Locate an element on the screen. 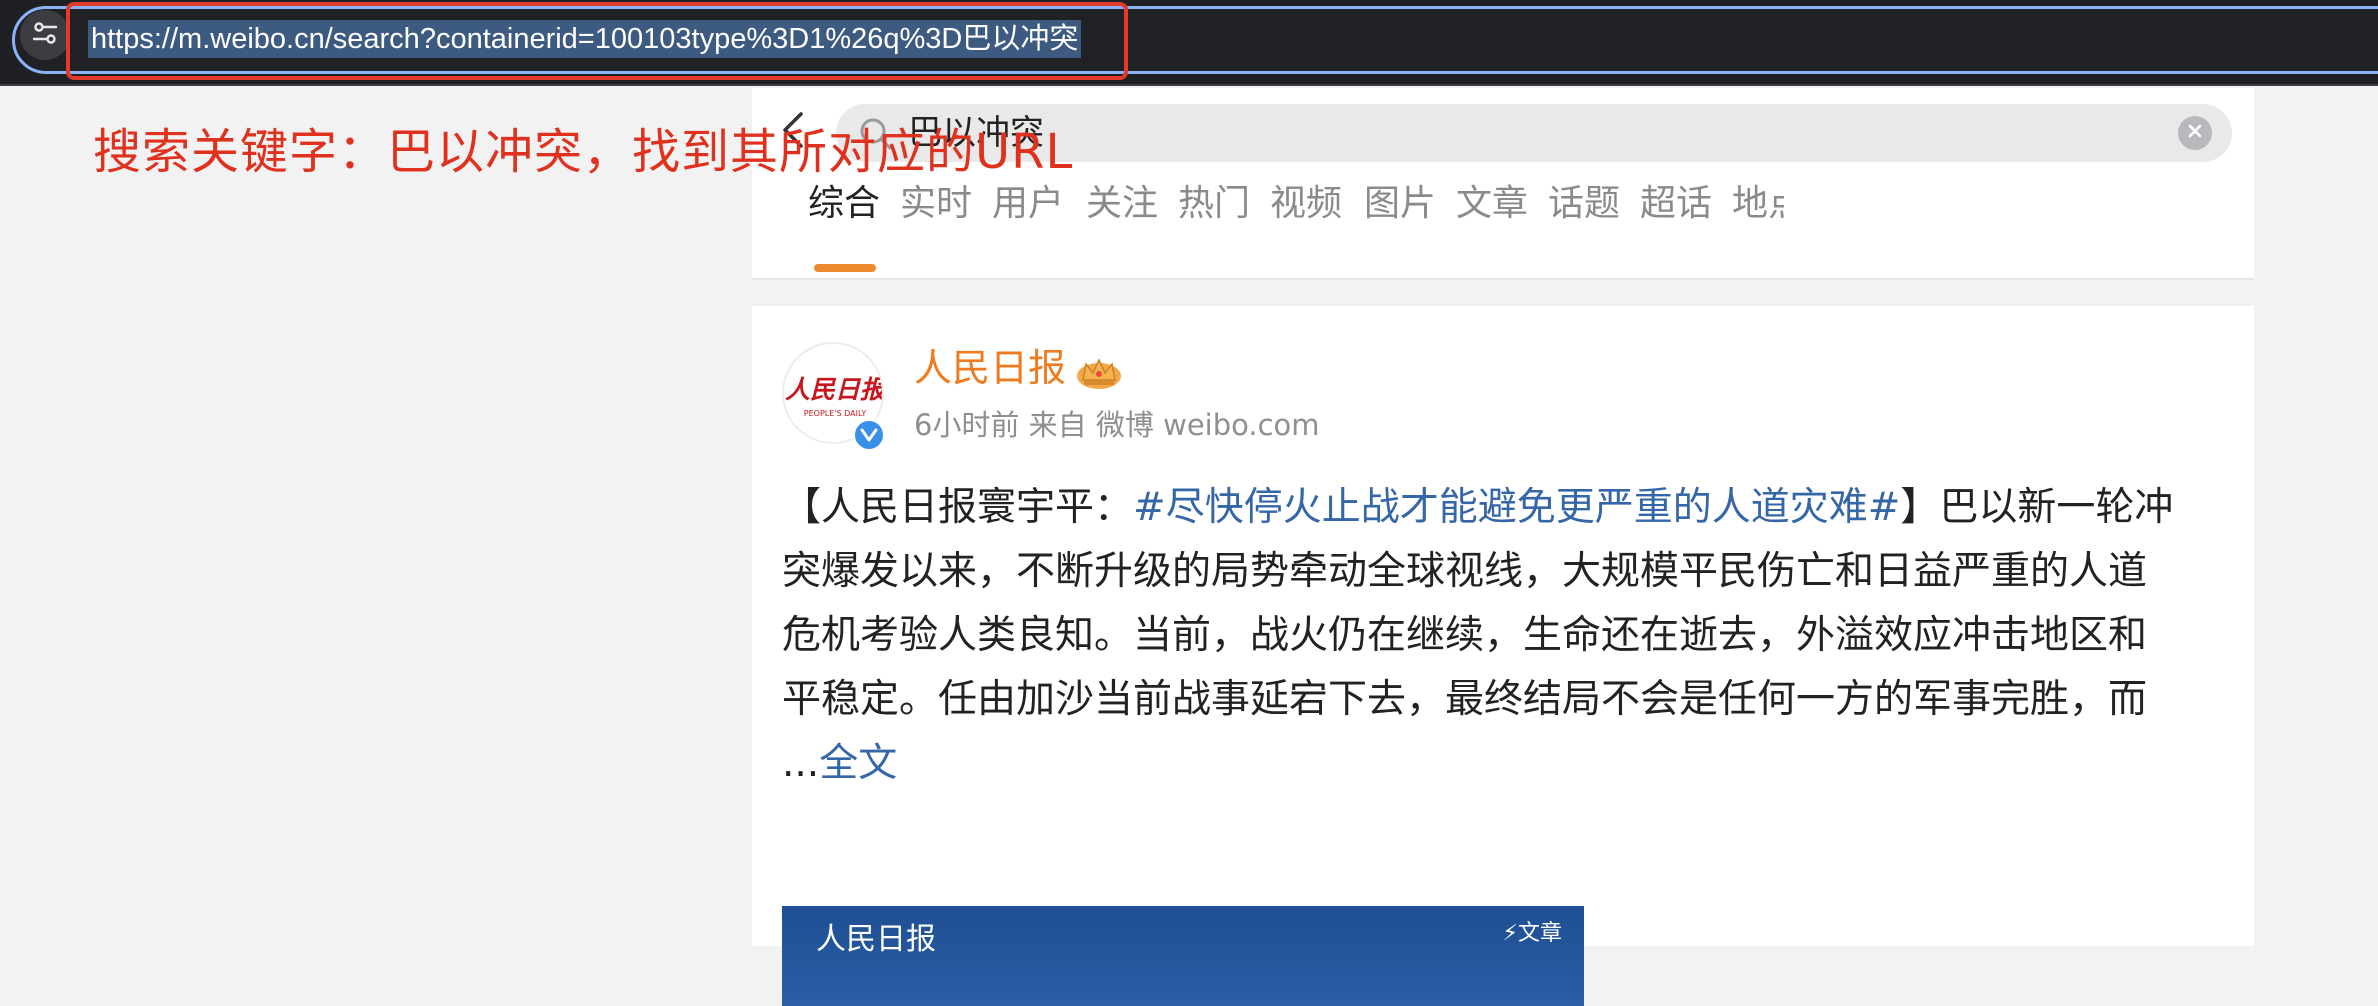 This screenshot has height=1006, width=2378. tab-comprehensive: 综合 is located at coordinates (844, 204).